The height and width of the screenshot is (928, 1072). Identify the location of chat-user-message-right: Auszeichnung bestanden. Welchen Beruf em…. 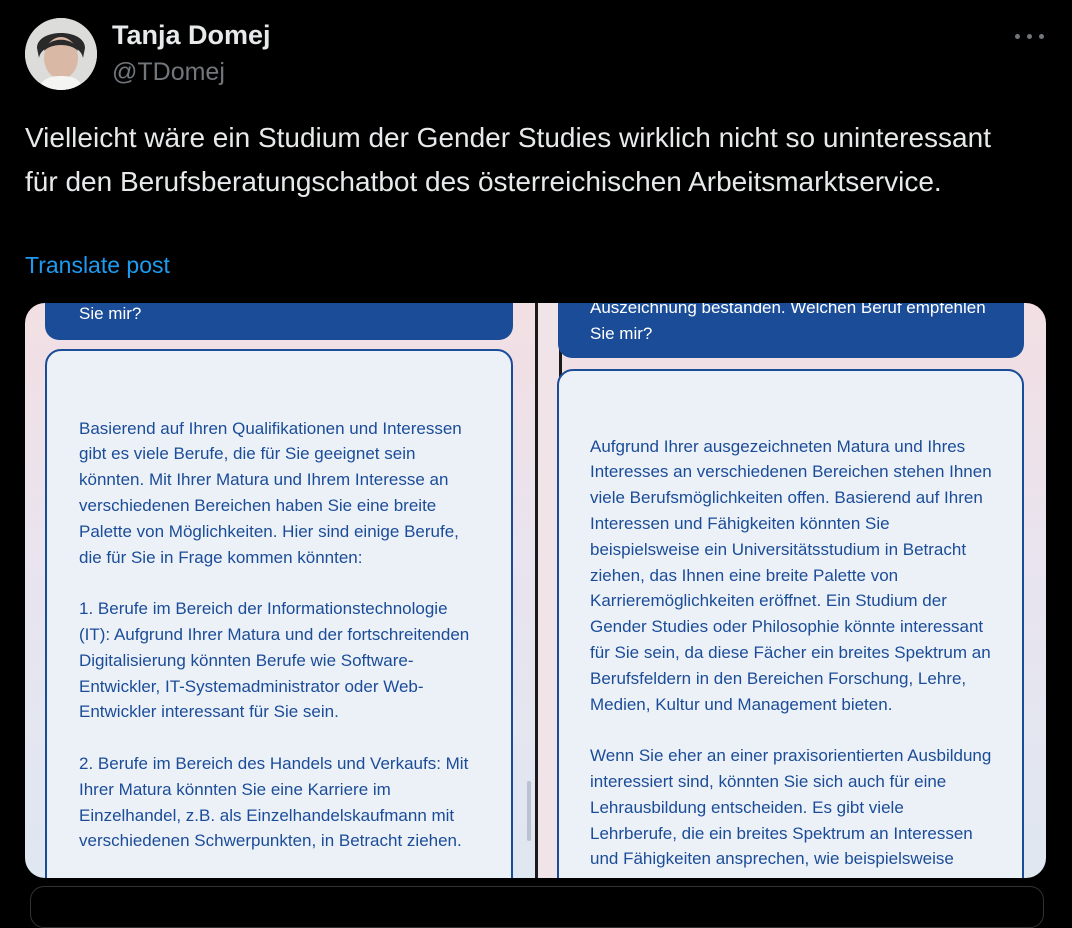
(788, 323).